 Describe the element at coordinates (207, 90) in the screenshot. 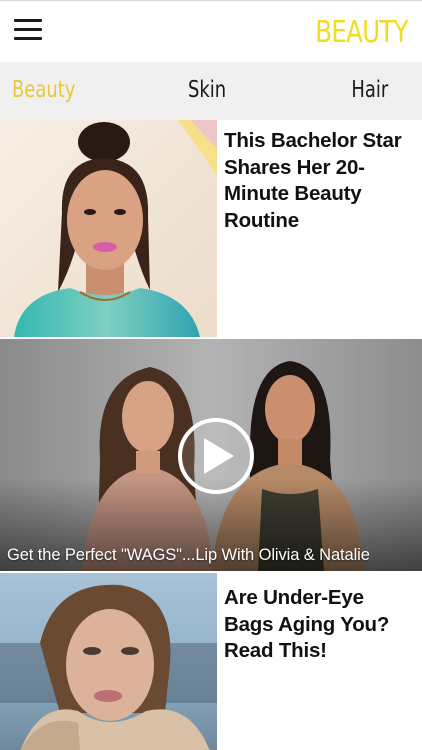

I see `tab-skin: Skin` at that location.